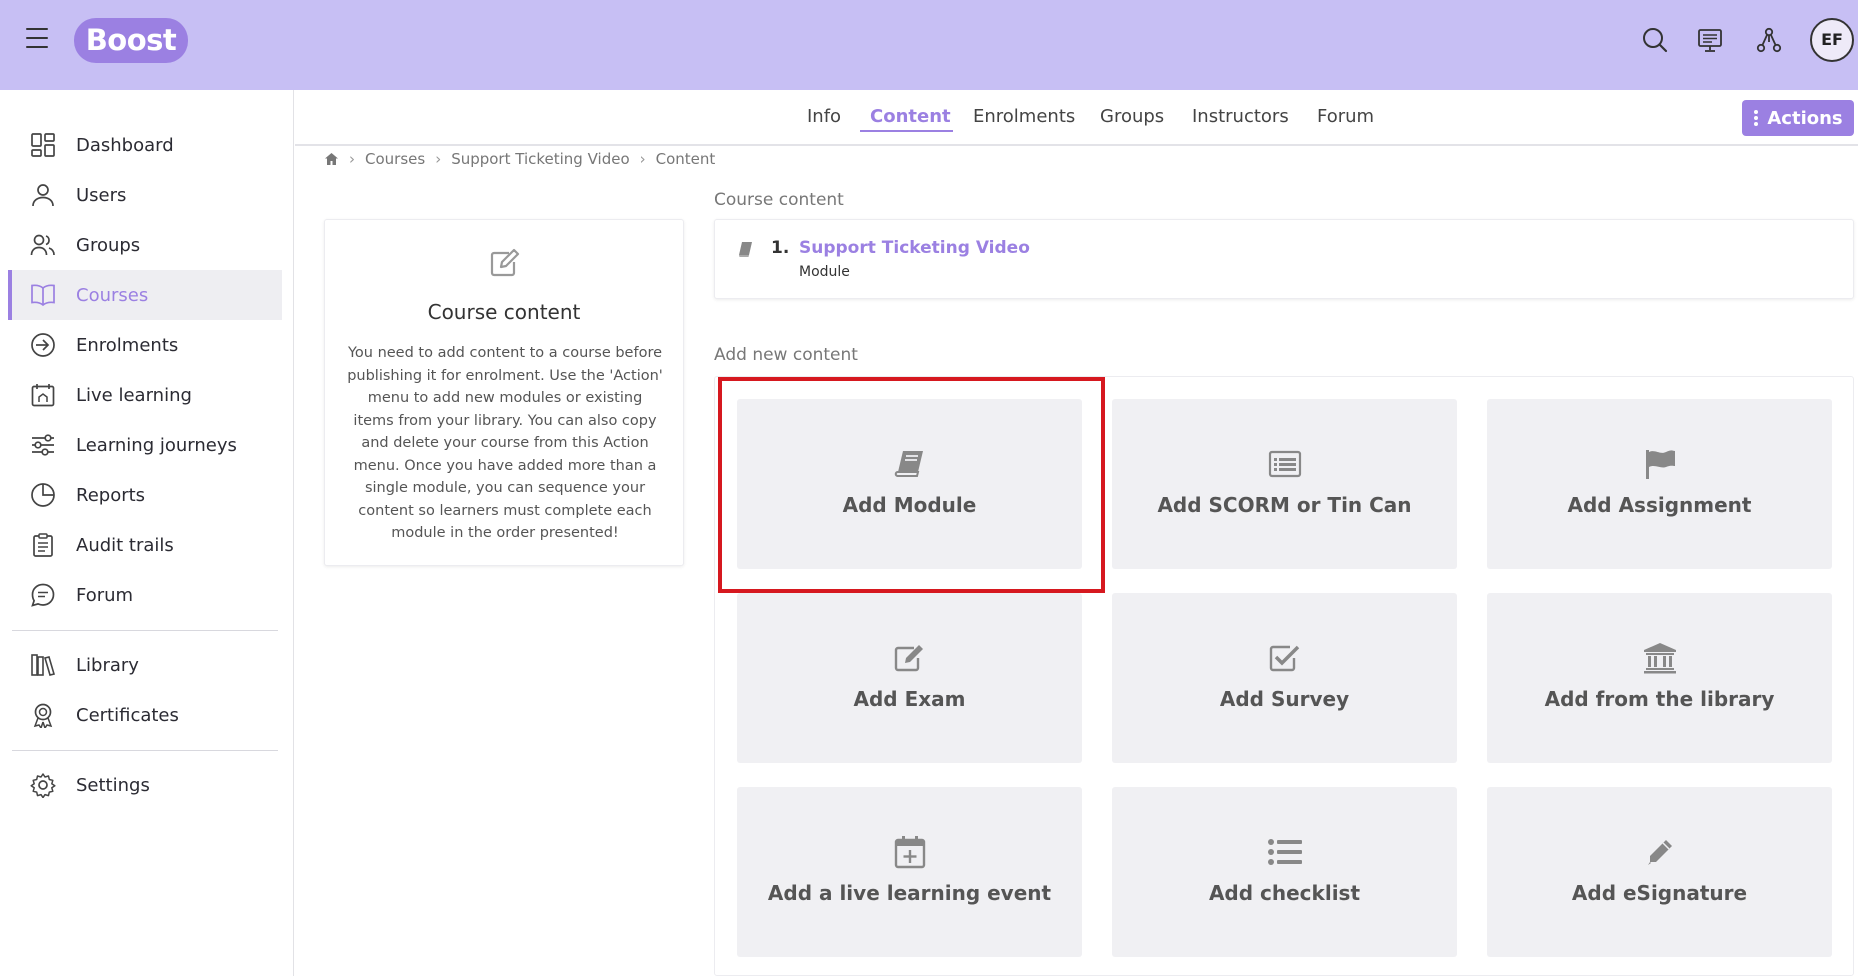 This screenshot has width=1858, height=976. Describe the element at coordinates (43, 595) in the screenshot. I see `chat-icon` at that location.